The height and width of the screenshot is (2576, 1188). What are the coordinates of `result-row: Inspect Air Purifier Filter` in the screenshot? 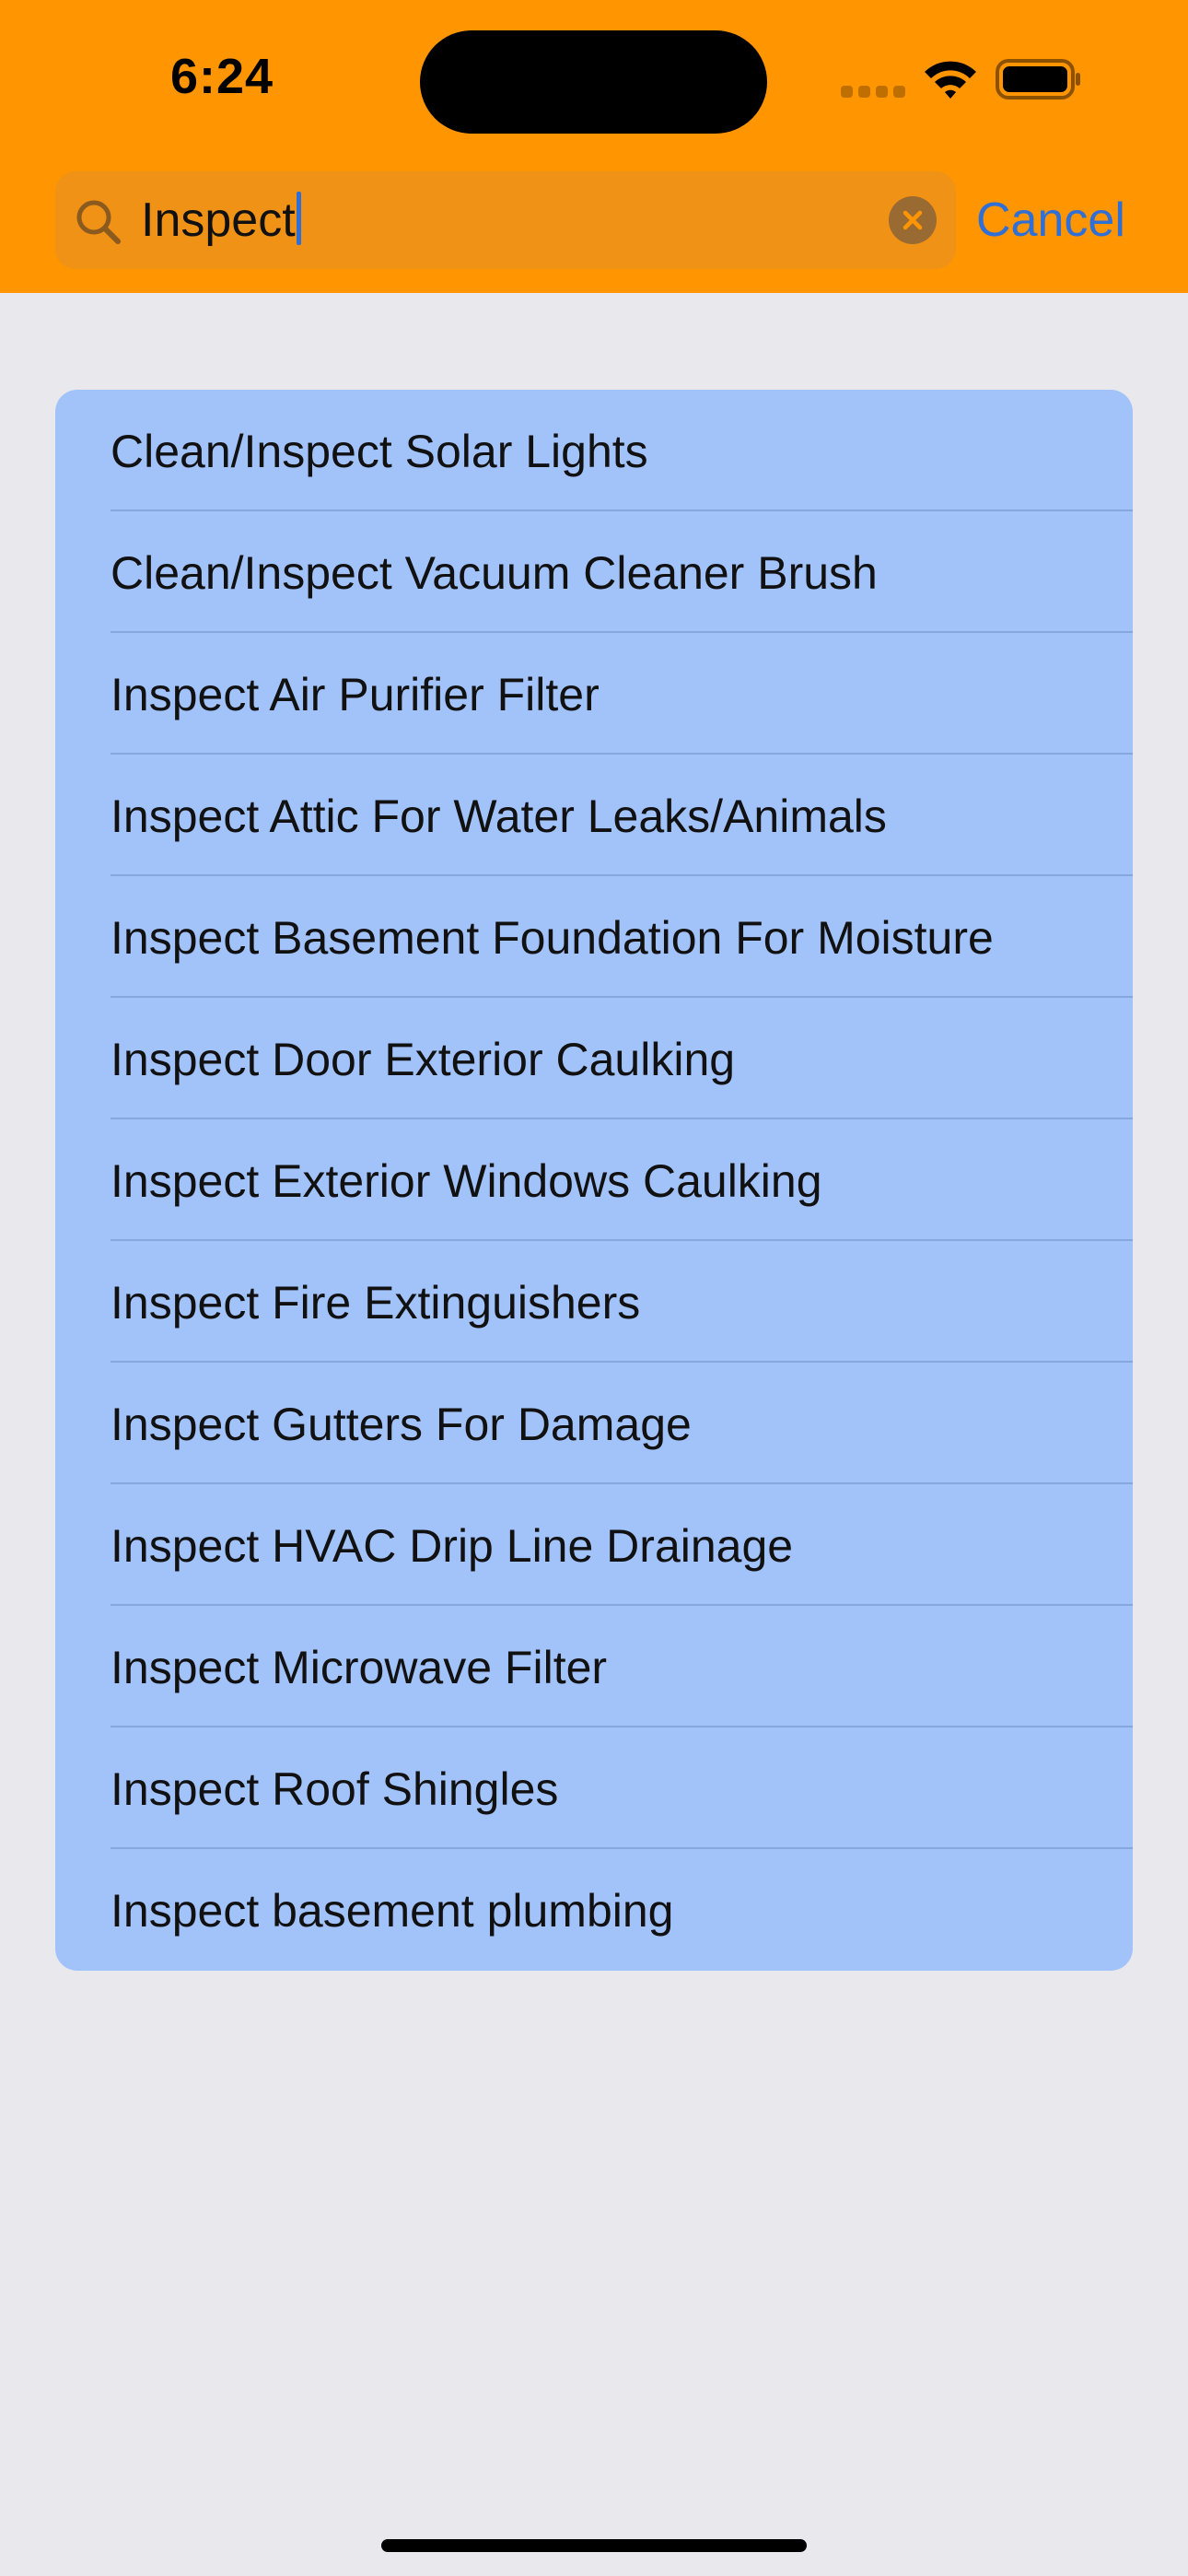 It's located at (594, 694).